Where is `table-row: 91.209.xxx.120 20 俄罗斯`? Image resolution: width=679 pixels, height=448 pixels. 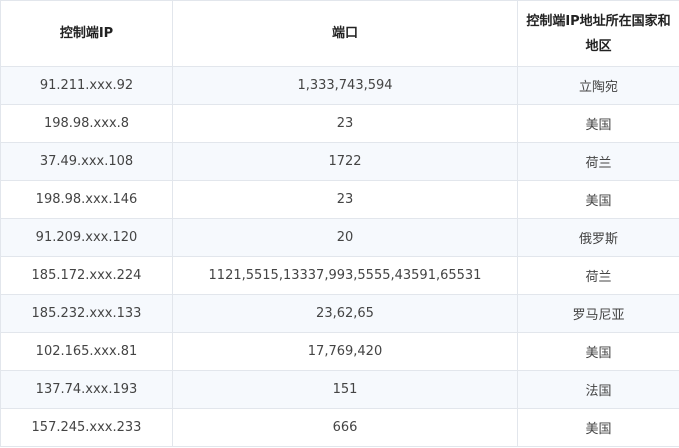
table-row: 91.209.xxx.120 20 俄罗斯 is located at coordinates (339, 237).